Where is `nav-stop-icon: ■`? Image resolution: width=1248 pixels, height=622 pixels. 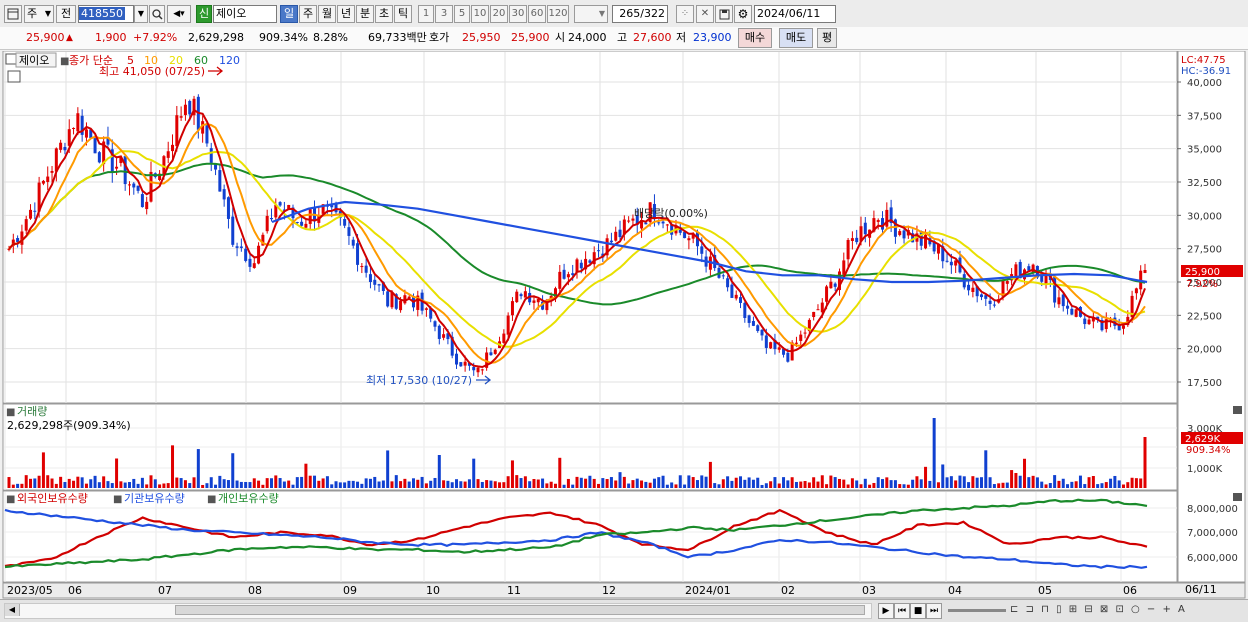 nav-stop-icon: ■ is located at coordinates (918, 611).